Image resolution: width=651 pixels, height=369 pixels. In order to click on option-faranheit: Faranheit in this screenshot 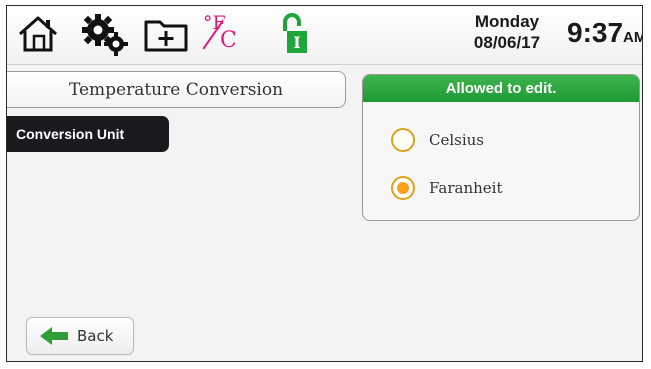, I will do `click(446, 188)`.